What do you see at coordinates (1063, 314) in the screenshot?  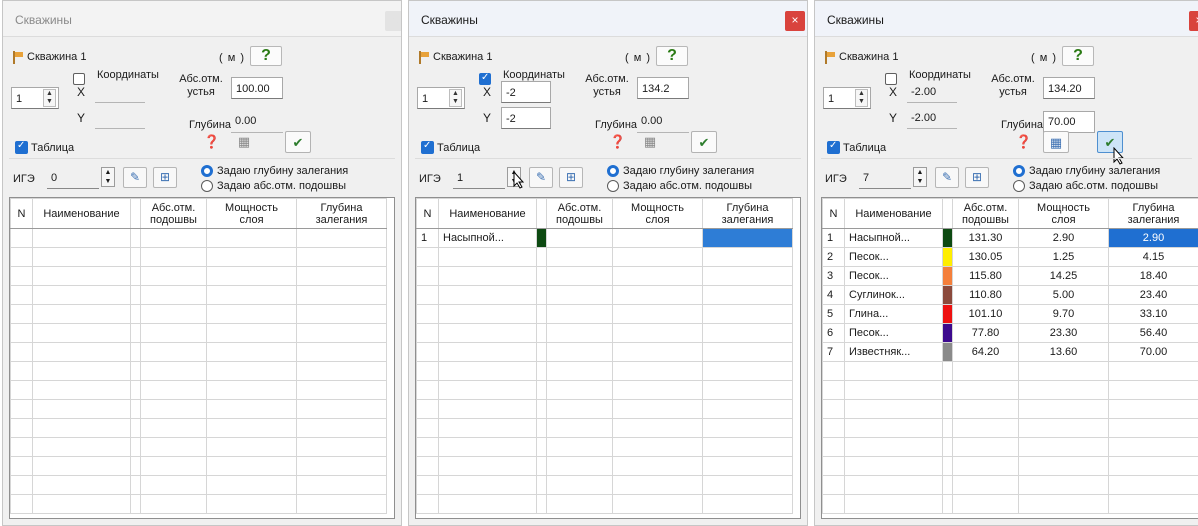 I see `cell-thick: 9.70` at bounding box center [1063, 314].